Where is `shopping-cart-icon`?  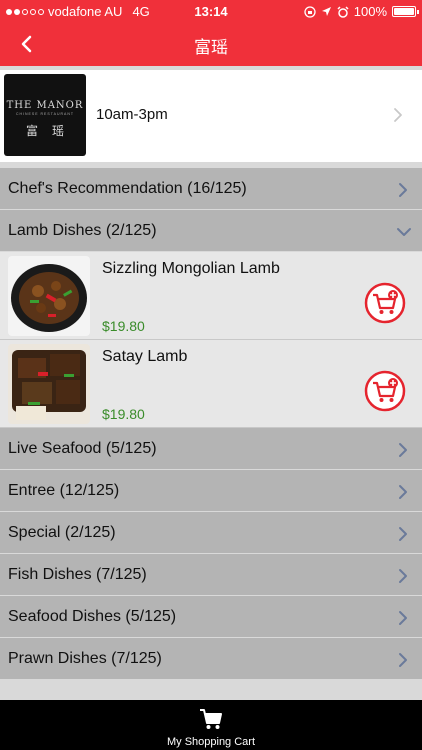 shopping-cart-icon is located at coordinates (211, 719).